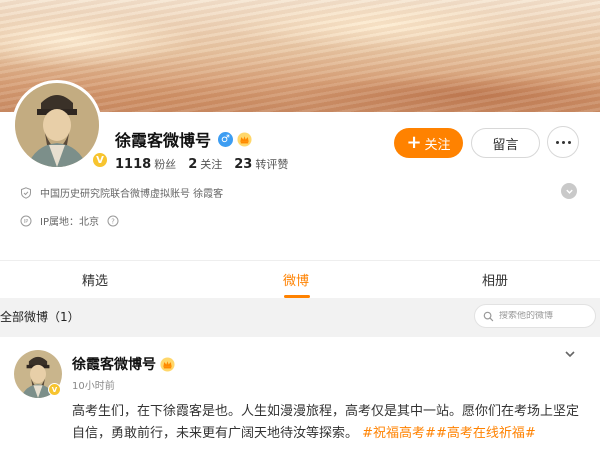 The height and width of the screenshot is (473, 600). Describe the element at coordinates (272, 164) in the screenshot. I see `reposts-label: 转评赞` at that location.